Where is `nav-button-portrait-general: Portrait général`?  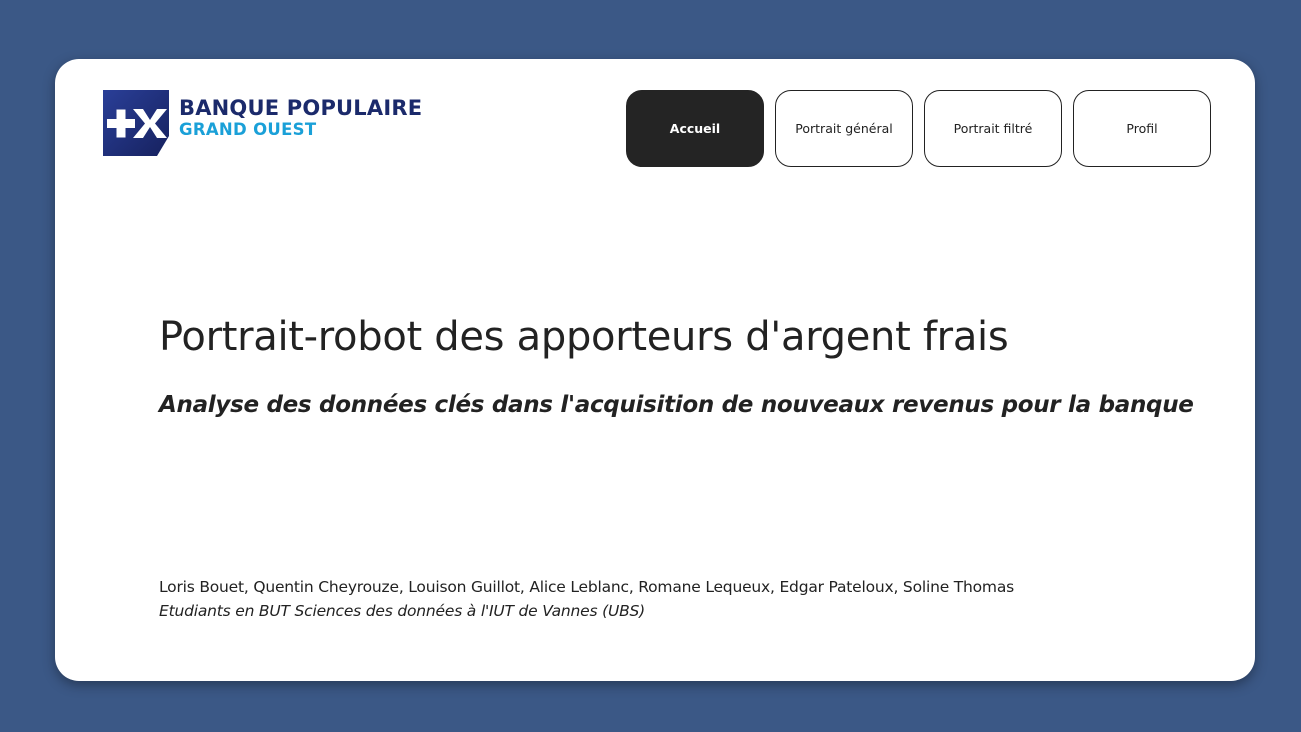 nav-button-portrait-general: Portrait général is located at coordinates (844, 128).